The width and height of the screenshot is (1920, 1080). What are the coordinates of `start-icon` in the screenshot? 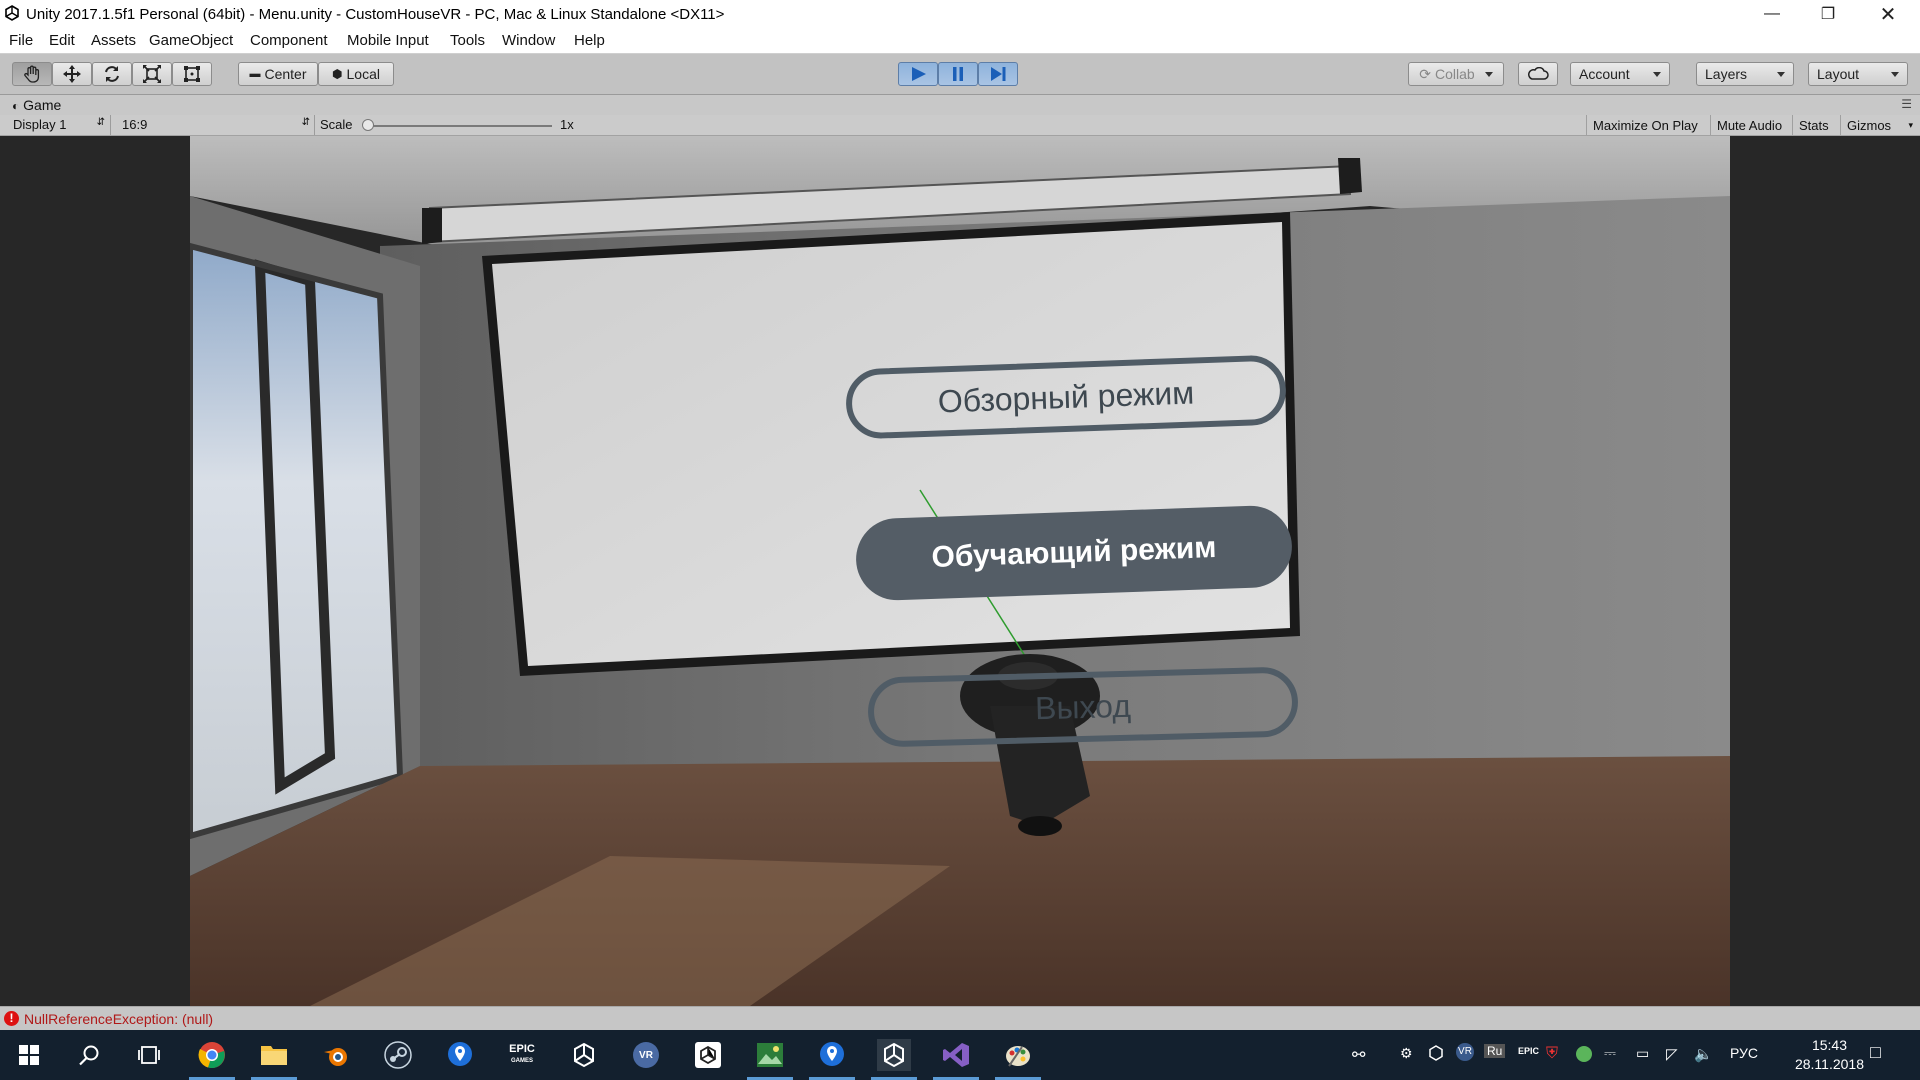 It's located at (29, 1055).